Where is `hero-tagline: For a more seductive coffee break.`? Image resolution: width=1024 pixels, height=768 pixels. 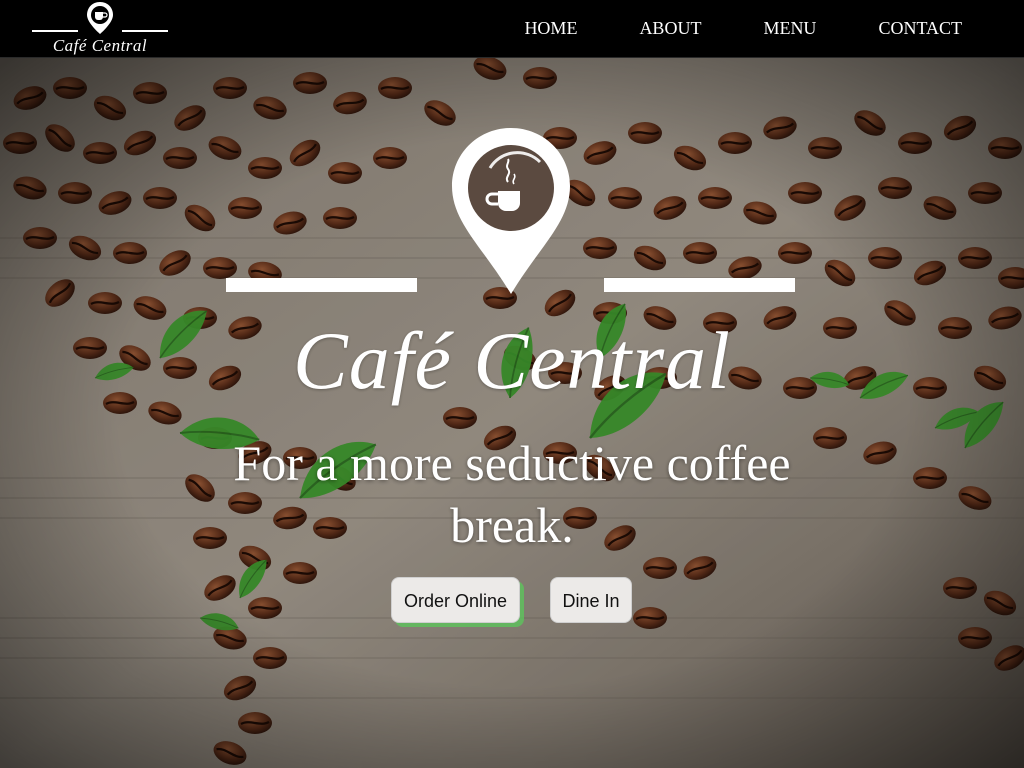
hero-tagline: For a more seductive coffee break. is located at coordinates (512, 494).